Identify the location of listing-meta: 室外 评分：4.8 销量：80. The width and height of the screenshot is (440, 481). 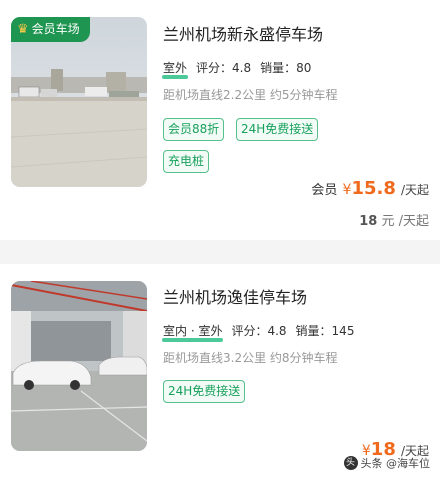
(236, 69).